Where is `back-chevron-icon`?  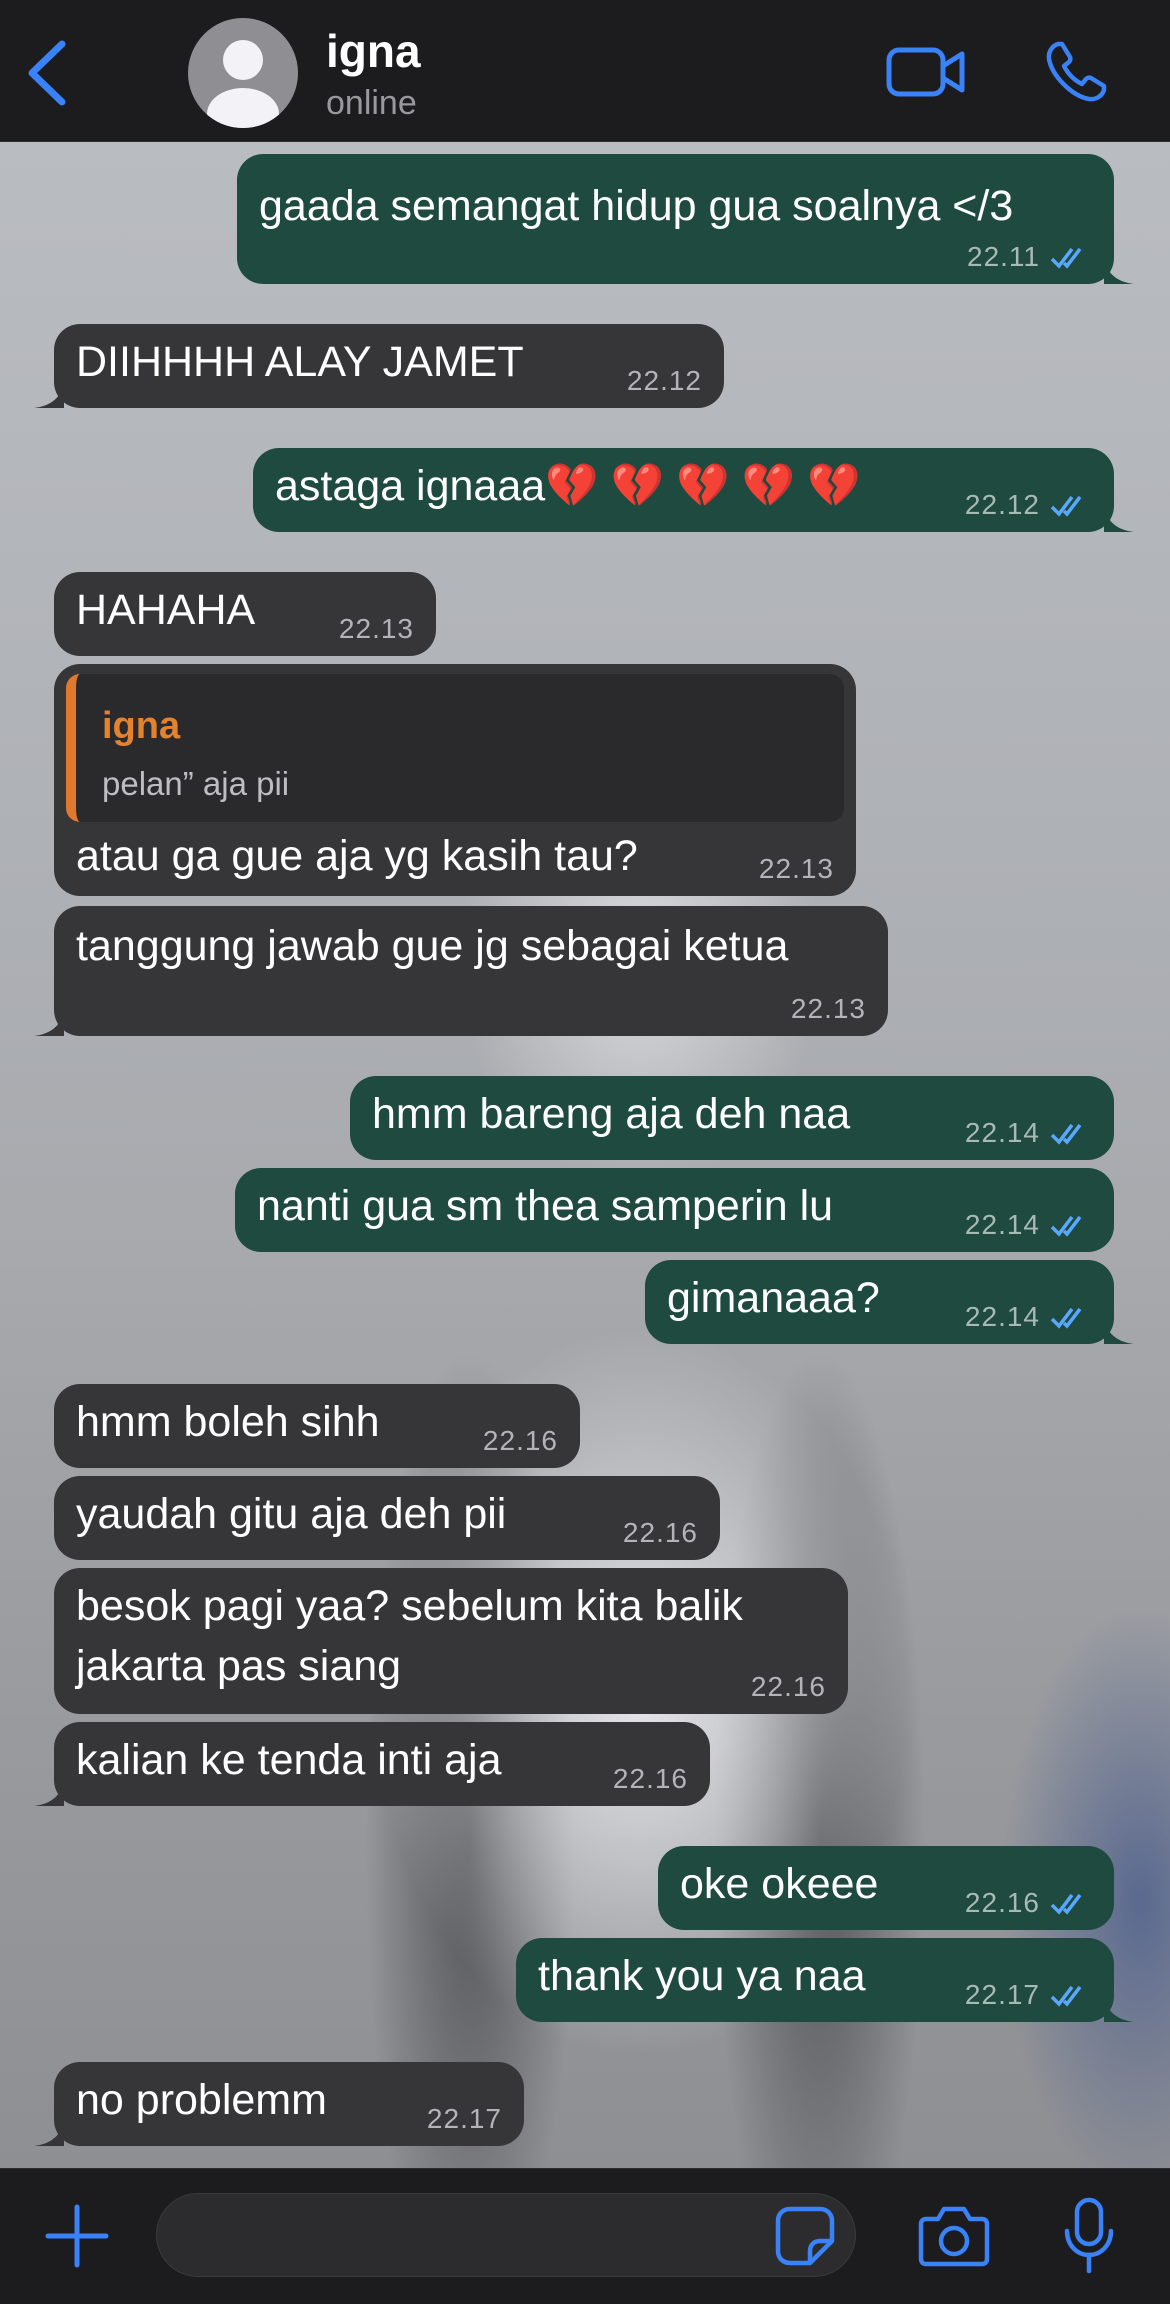
back-chevron-icon is located at coordinates (47, 73).